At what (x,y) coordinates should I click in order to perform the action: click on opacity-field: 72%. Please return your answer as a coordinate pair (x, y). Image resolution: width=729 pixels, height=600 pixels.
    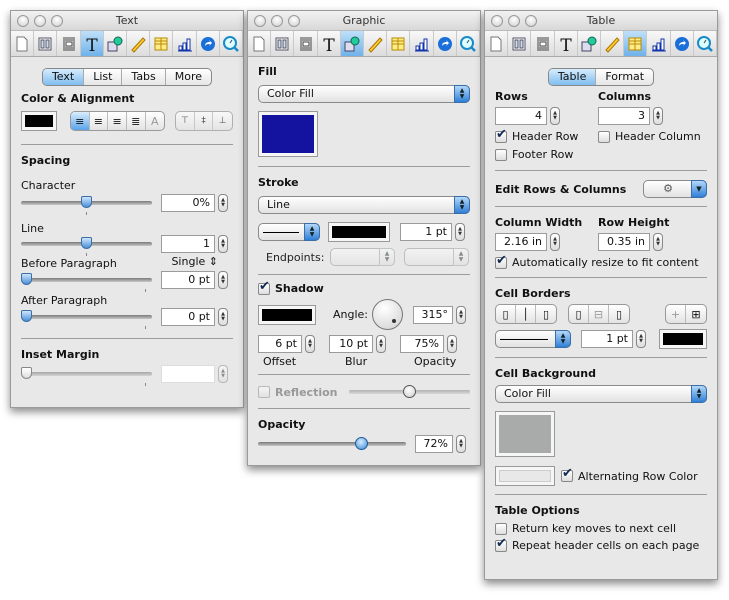
    Looking at the image, I should click on (434, 444).